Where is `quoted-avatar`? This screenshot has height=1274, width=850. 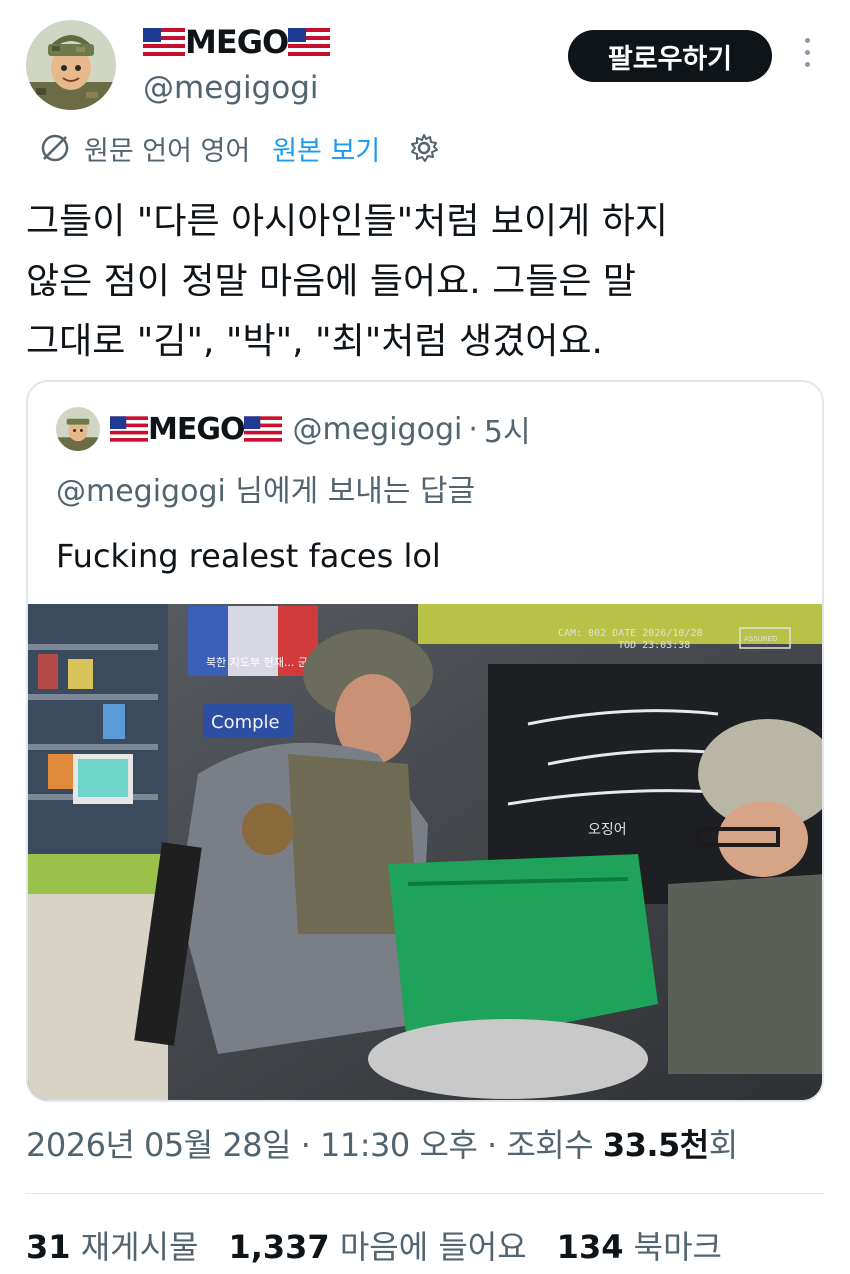
quoted-avatar is located at coordinates (78, 429).